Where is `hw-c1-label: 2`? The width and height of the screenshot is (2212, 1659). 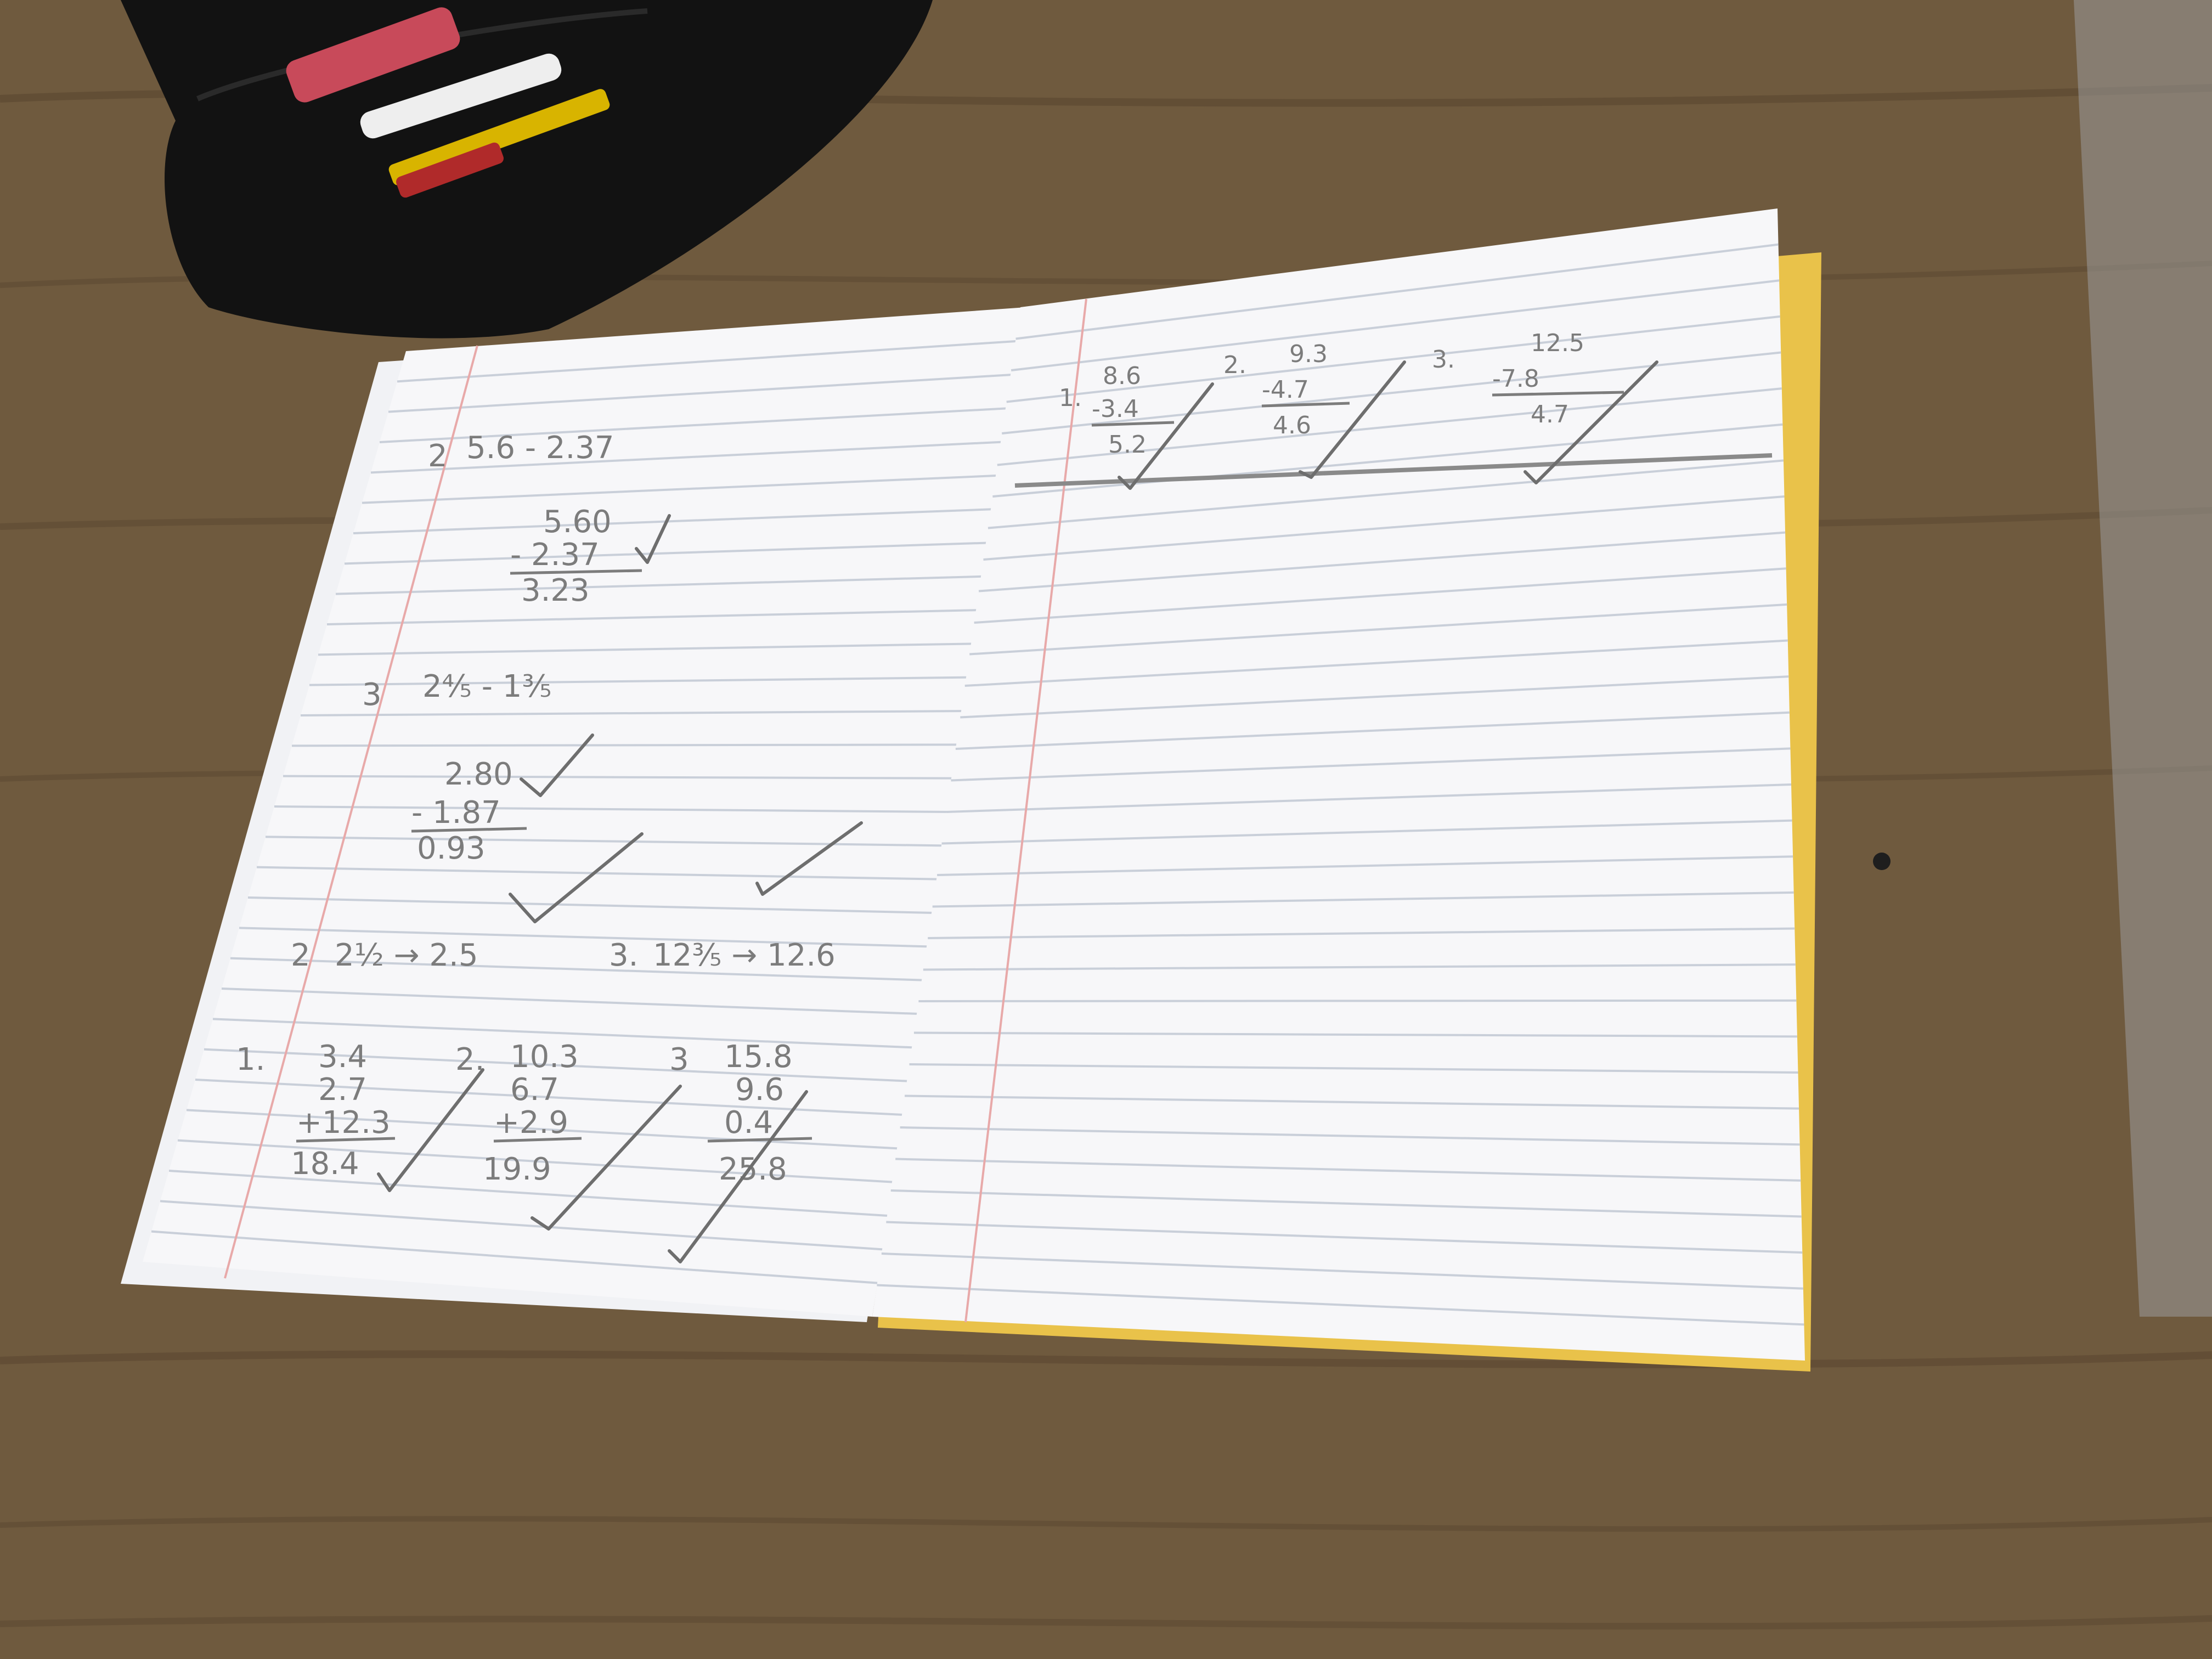
hw-c1-label: 2 is located at coordinates (301, 955).